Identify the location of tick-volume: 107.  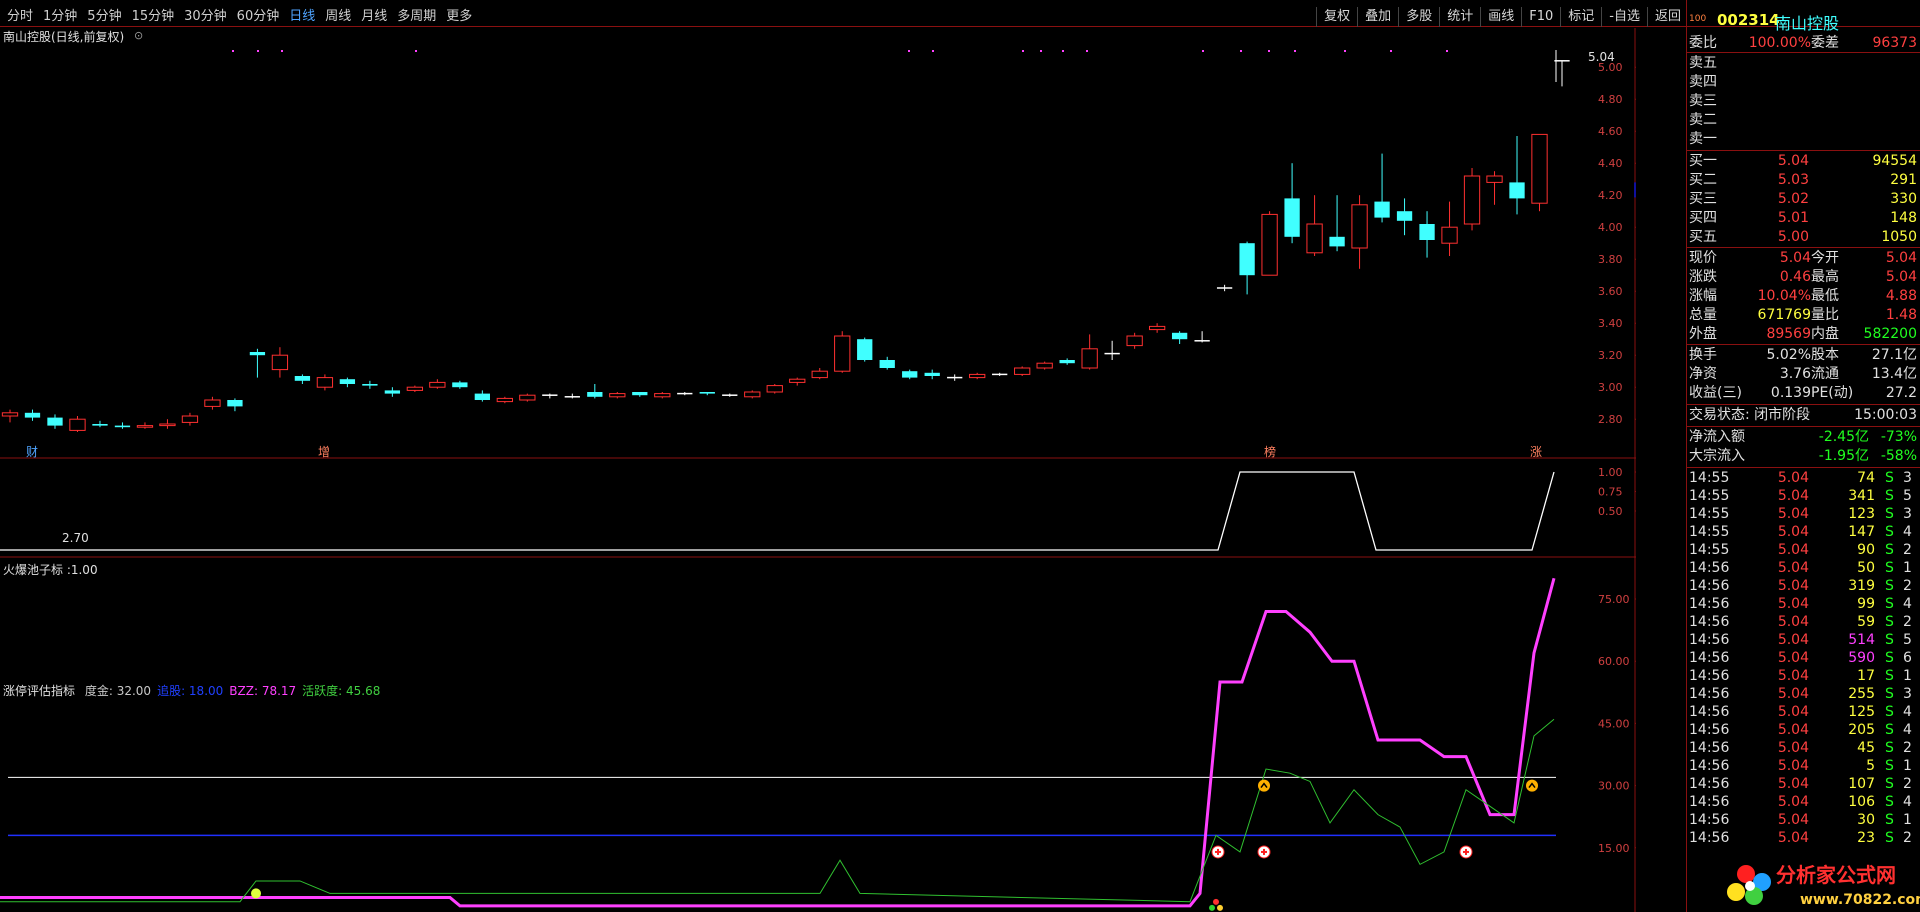
(1861, 784).